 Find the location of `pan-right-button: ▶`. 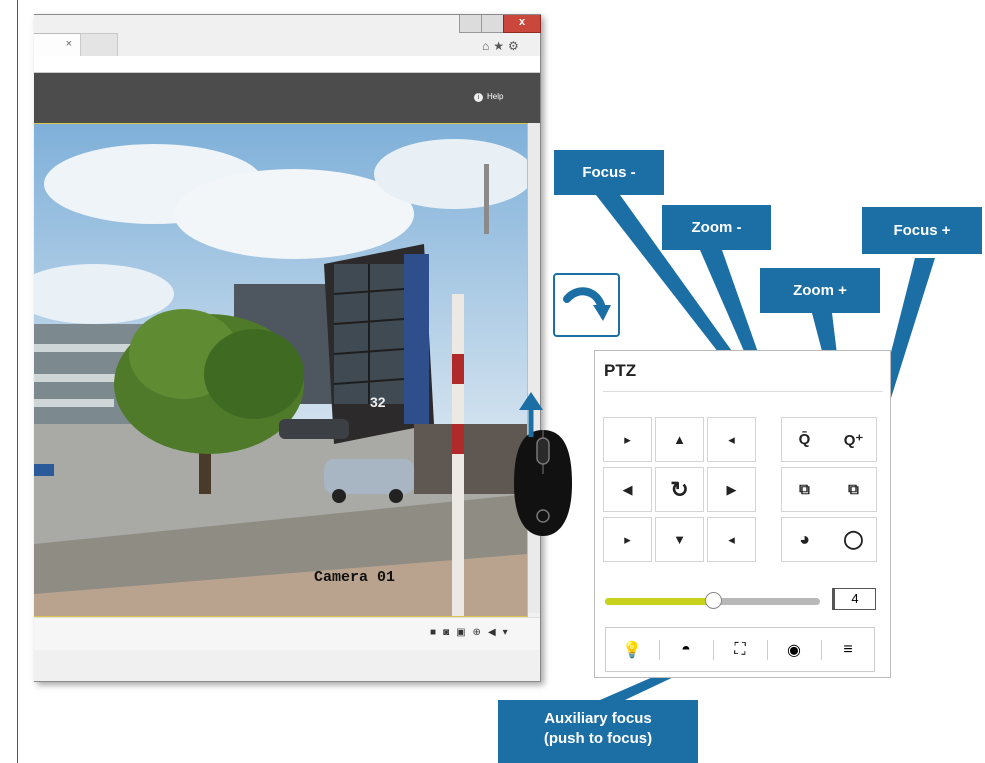

pan-right-button: ▶ is located at coordinates (731, 489).